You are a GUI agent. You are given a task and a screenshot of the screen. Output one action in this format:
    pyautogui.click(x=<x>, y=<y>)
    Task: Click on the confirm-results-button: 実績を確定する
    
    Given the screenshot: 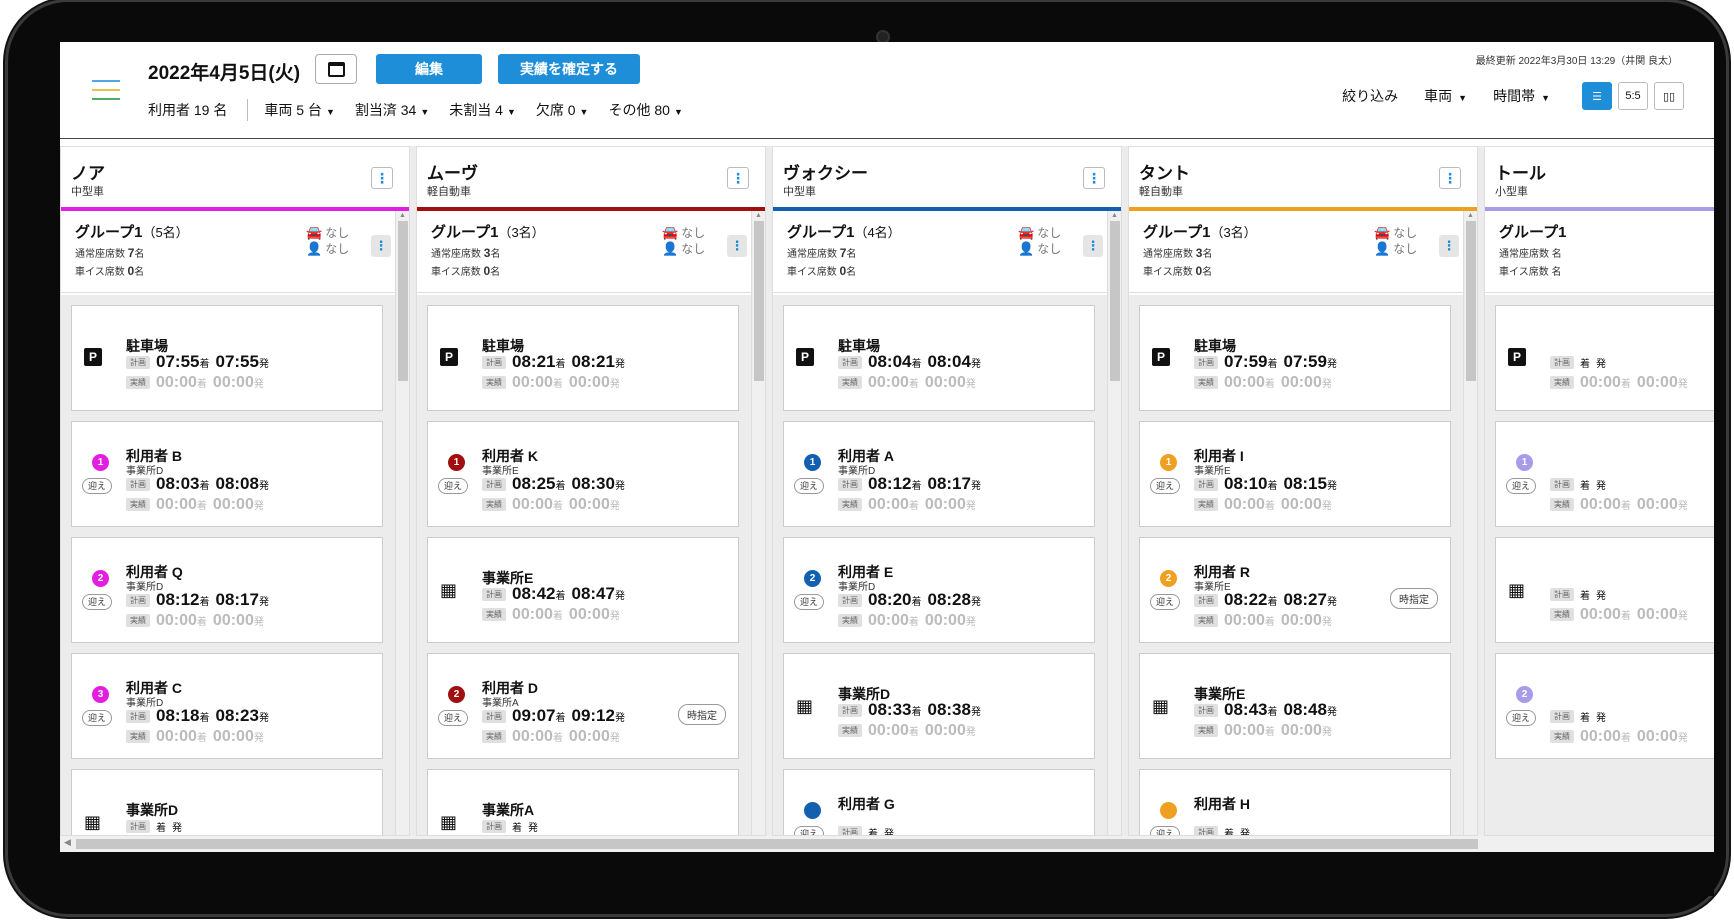 What is the action you would take?
    pyautogui.click(x=569, y=69)
    